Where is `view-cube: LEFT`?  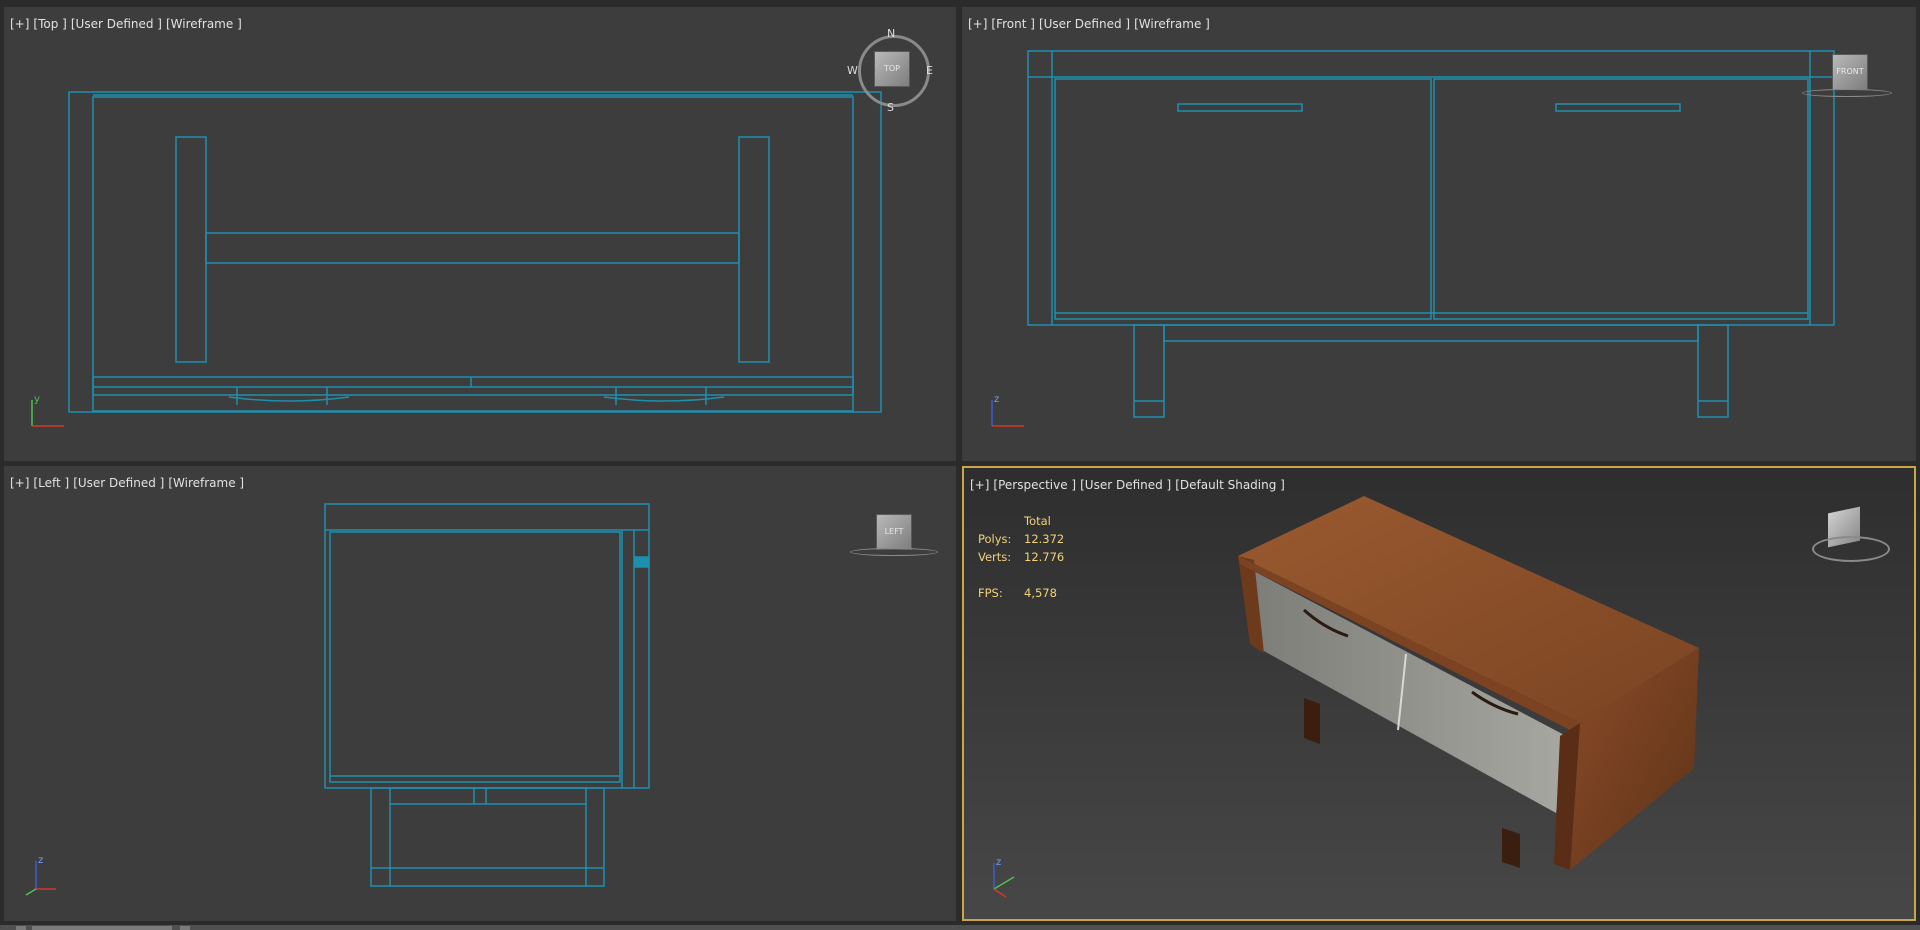
view-cube: LEFT is located at coordinates (894, 532).